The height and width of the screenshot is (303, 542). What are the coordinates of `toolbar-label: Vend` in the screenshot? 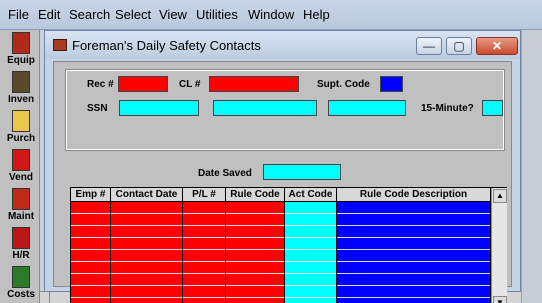 It's located at (21, 177).